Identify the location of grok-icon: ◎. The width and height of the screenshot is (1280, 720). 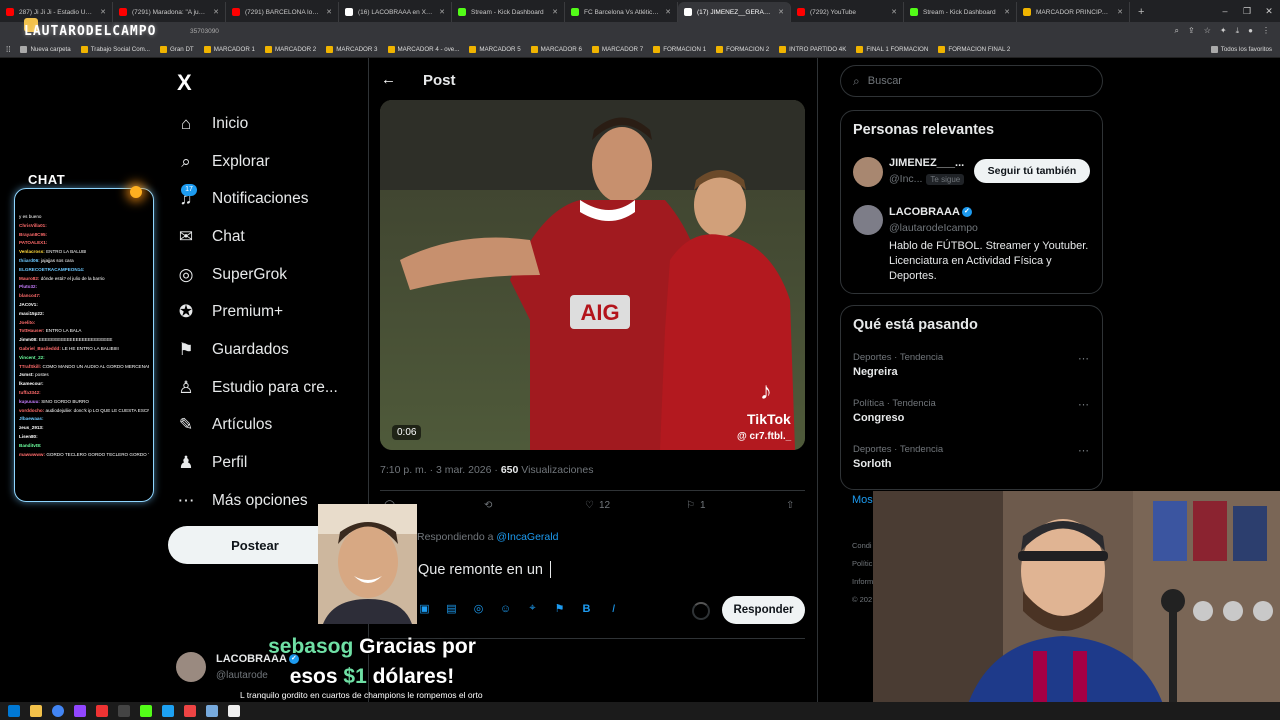
(478, 608).